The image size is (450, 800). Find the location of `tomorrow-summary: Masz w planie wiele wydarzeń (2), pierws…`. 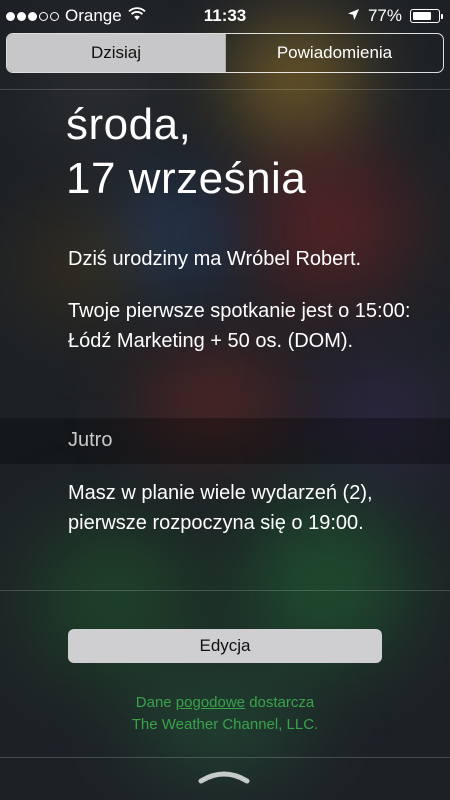

tomorrow-summary: Masz w planie wiele wydarzeń (2), pierws… is located at coordinates (220, 508).